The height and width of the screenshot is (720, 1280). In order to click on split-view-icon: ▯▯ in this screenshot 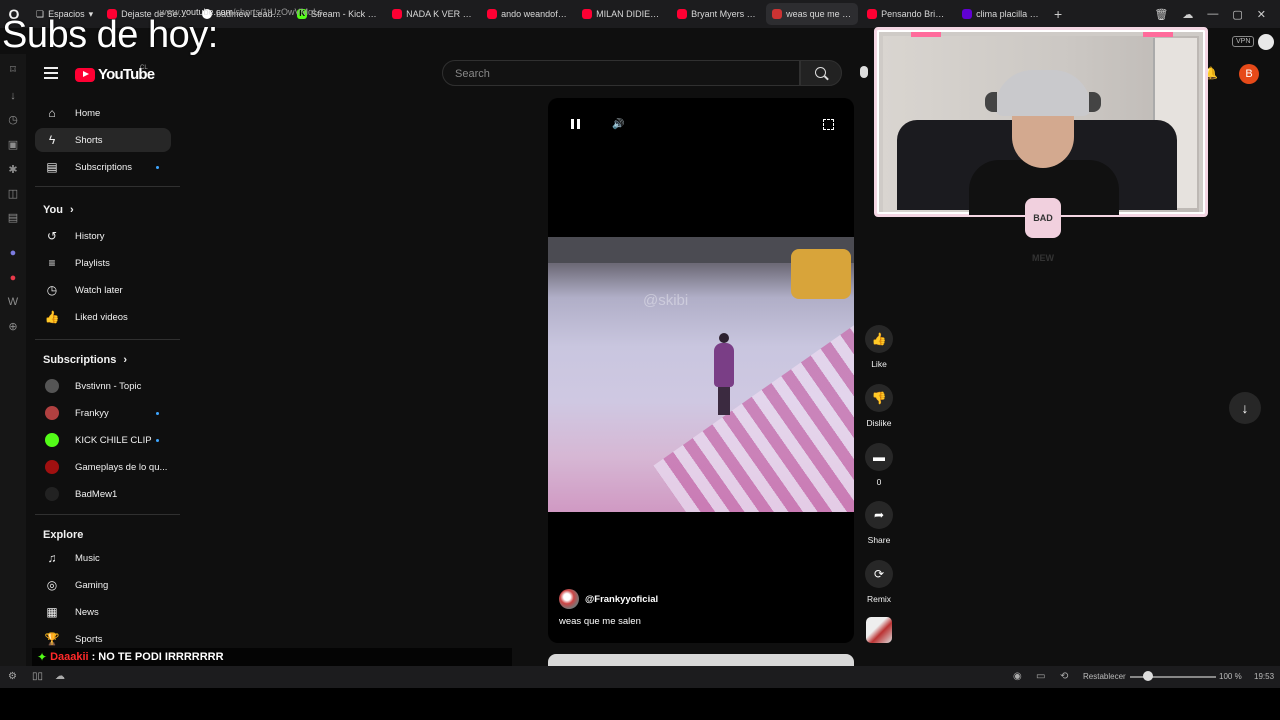, I will do `click(37, 676)`.